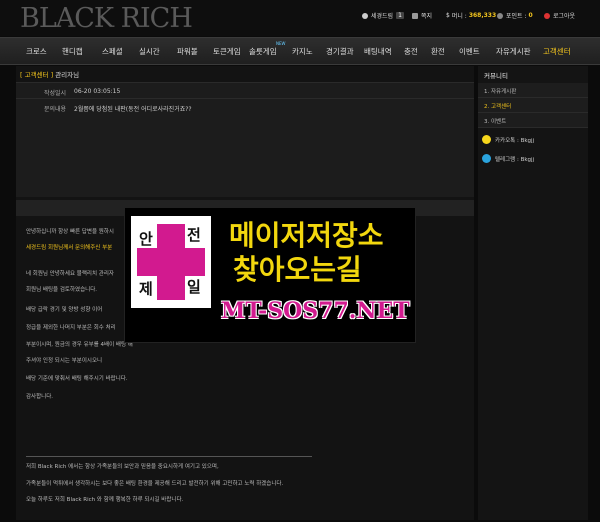  I want to click on nav-slot-game: 솔룻게임, so click(263, 51).